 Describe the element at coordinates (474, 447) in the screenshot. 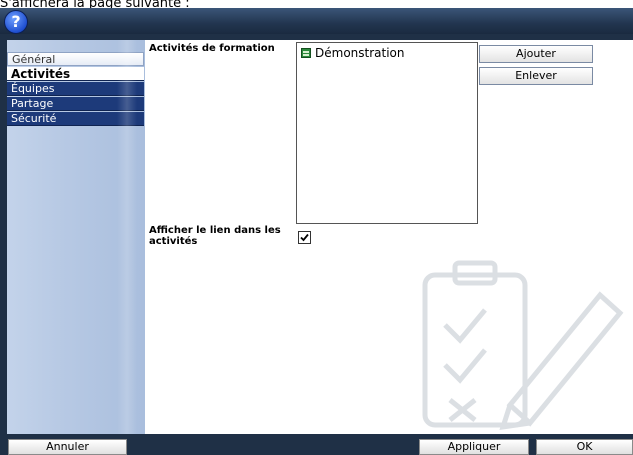

I see `apply-button: Appliquer` at that location.